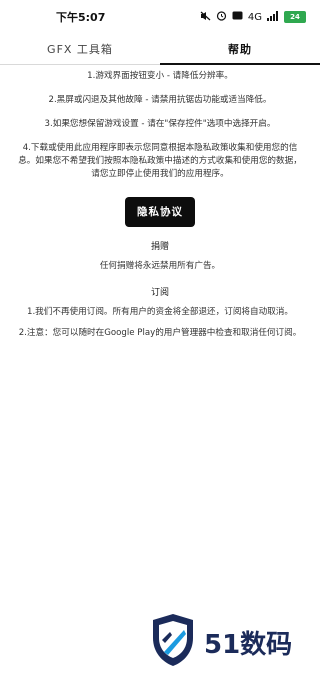  What do you see at coordinates (160, 100) in the screenshot?
I see `help-tip-2: 2.黑屏或闪退及其他故障 - 请禁用抗锯齿功能或适当降低。` at bounding box center [160, 100].